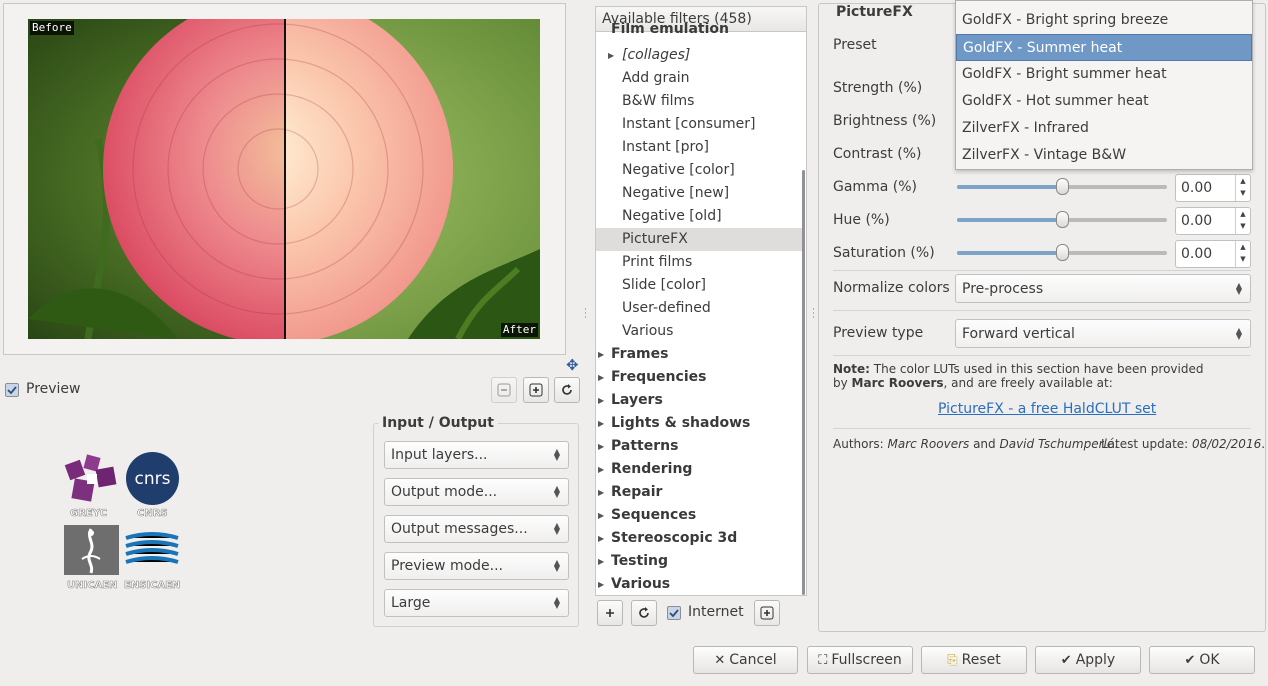 The height and width of the screenshot is (686, 1268). I want to click on refresh-filters-button, so click(644, 613).